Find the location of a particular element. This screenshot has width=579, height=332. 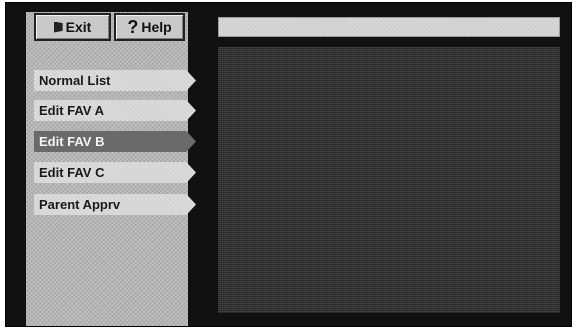

menu-item-normal-list: Normal List is located at coordinates (115, 80).